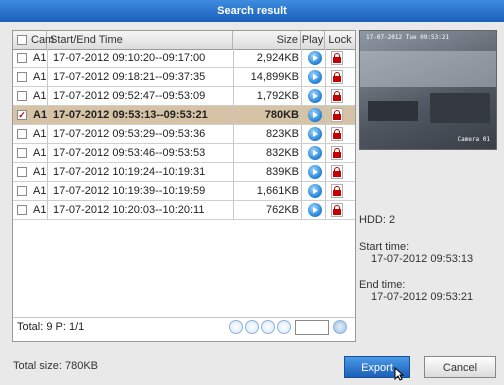 The width and height of the screenshot is (504, 385). I want to click on col-time: Start/End Time, so click(140, 40).